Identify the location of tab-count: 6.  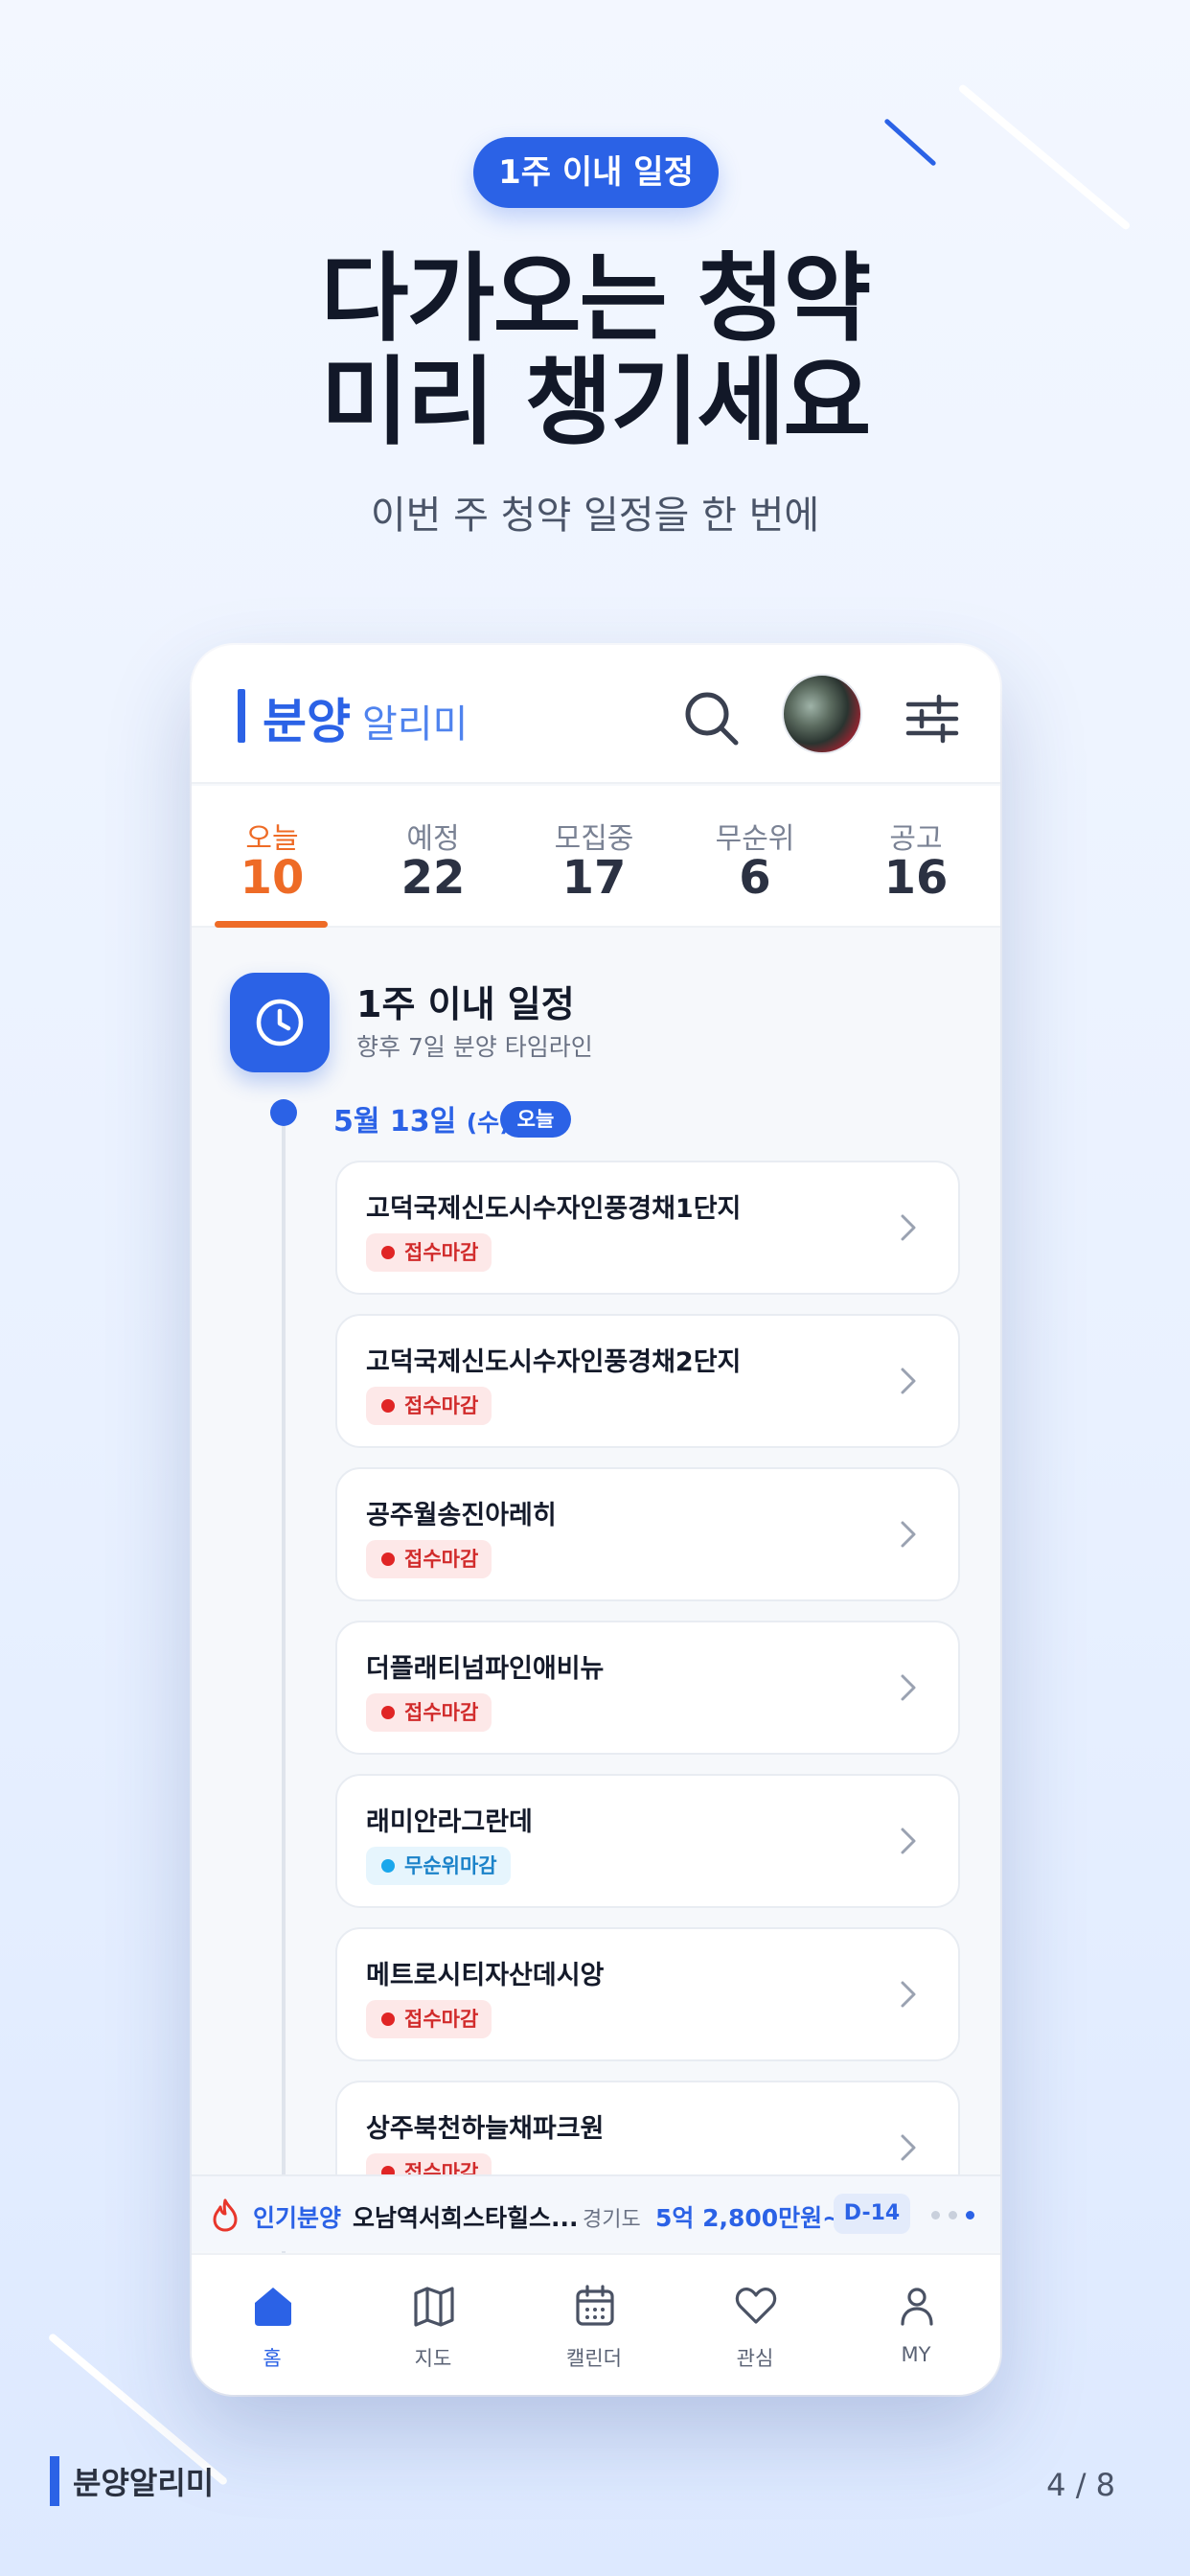
(755, 878).